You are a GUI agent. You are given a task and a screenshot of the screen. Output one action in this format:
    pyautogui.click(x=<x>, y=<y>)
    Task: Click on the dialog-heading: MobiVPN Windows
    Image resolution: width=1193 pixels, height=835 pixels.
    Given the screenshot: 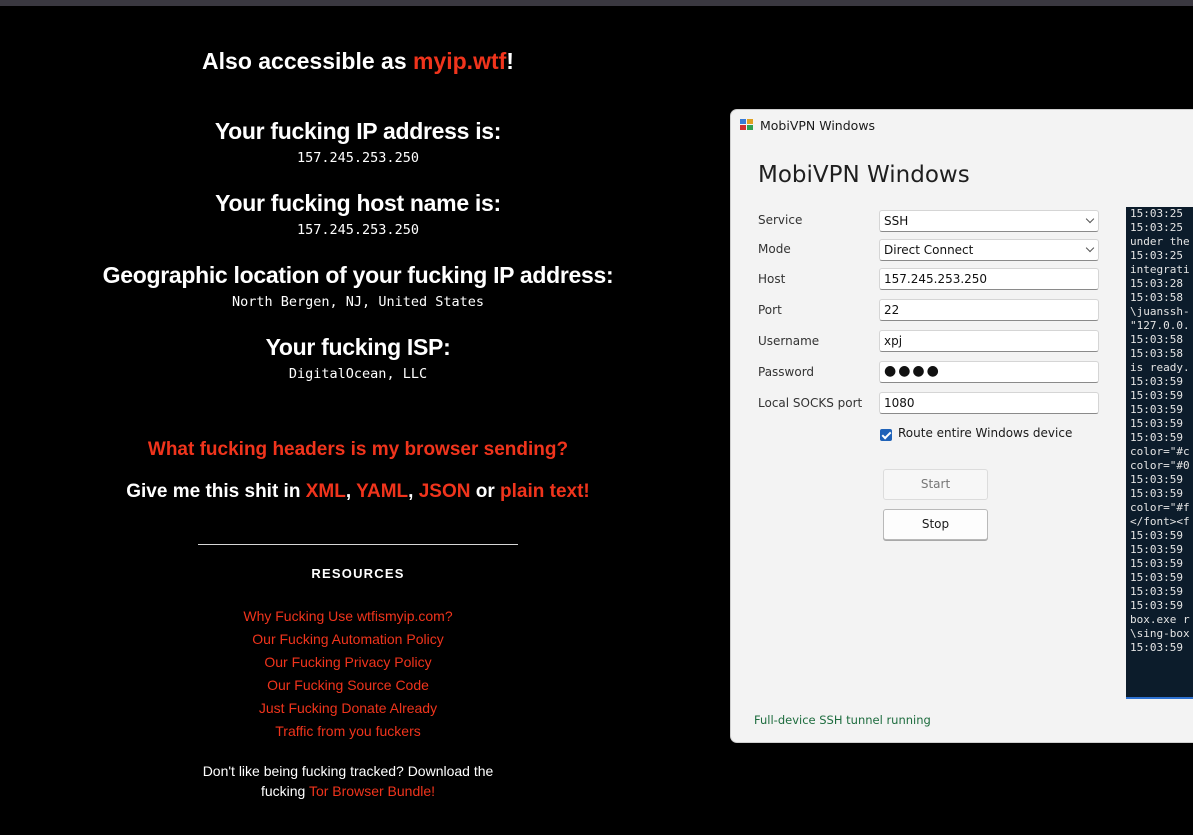 What is the action you would take?
    pyautogui.click(x=864, y=175)
    